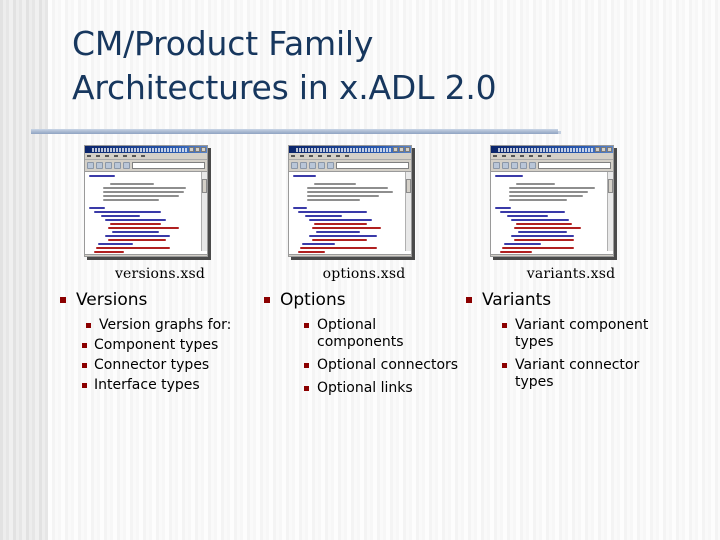  What do you see at coordinates (160, 274) in the screenshot?
I see `thumbnail-caption: versions.xsd` at bounding box center [160, 274].